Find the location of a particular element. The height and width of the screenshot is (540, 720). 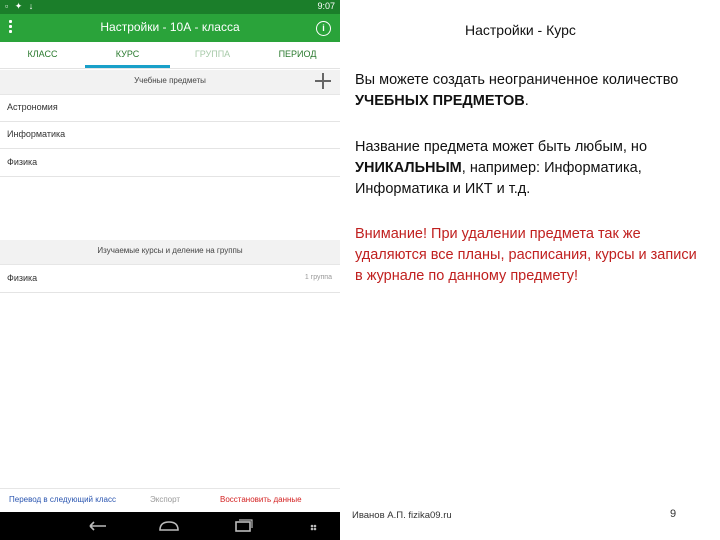

courses-section-header: Изучаемые курсы и деление на группы is located at coordinates (170, 252).